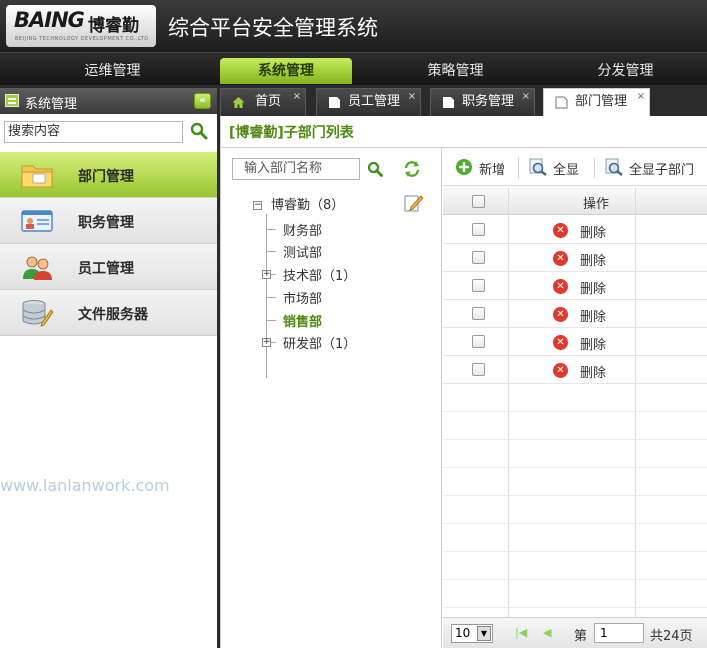 The height and width of the screenshot is (648, 707). Describe the element at coordinates (566, 170) in the screenshot. I see `show-all-label: 全显` at that location.